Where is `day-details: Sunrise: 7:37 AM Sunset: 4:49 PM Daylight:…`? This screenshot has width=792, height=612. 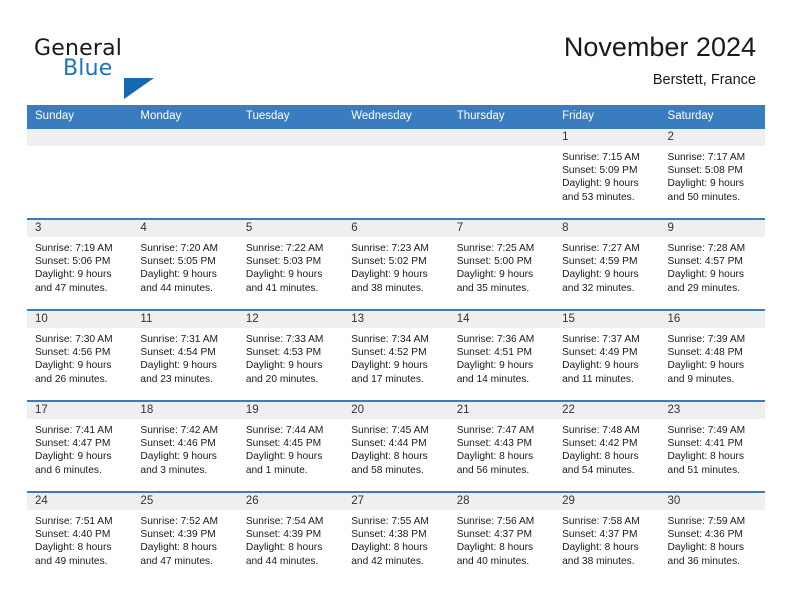 day-details: Sunrise: 7:37 AM Sunset: 4:49 PM Daylight:… is located at coordinates (606, 357).